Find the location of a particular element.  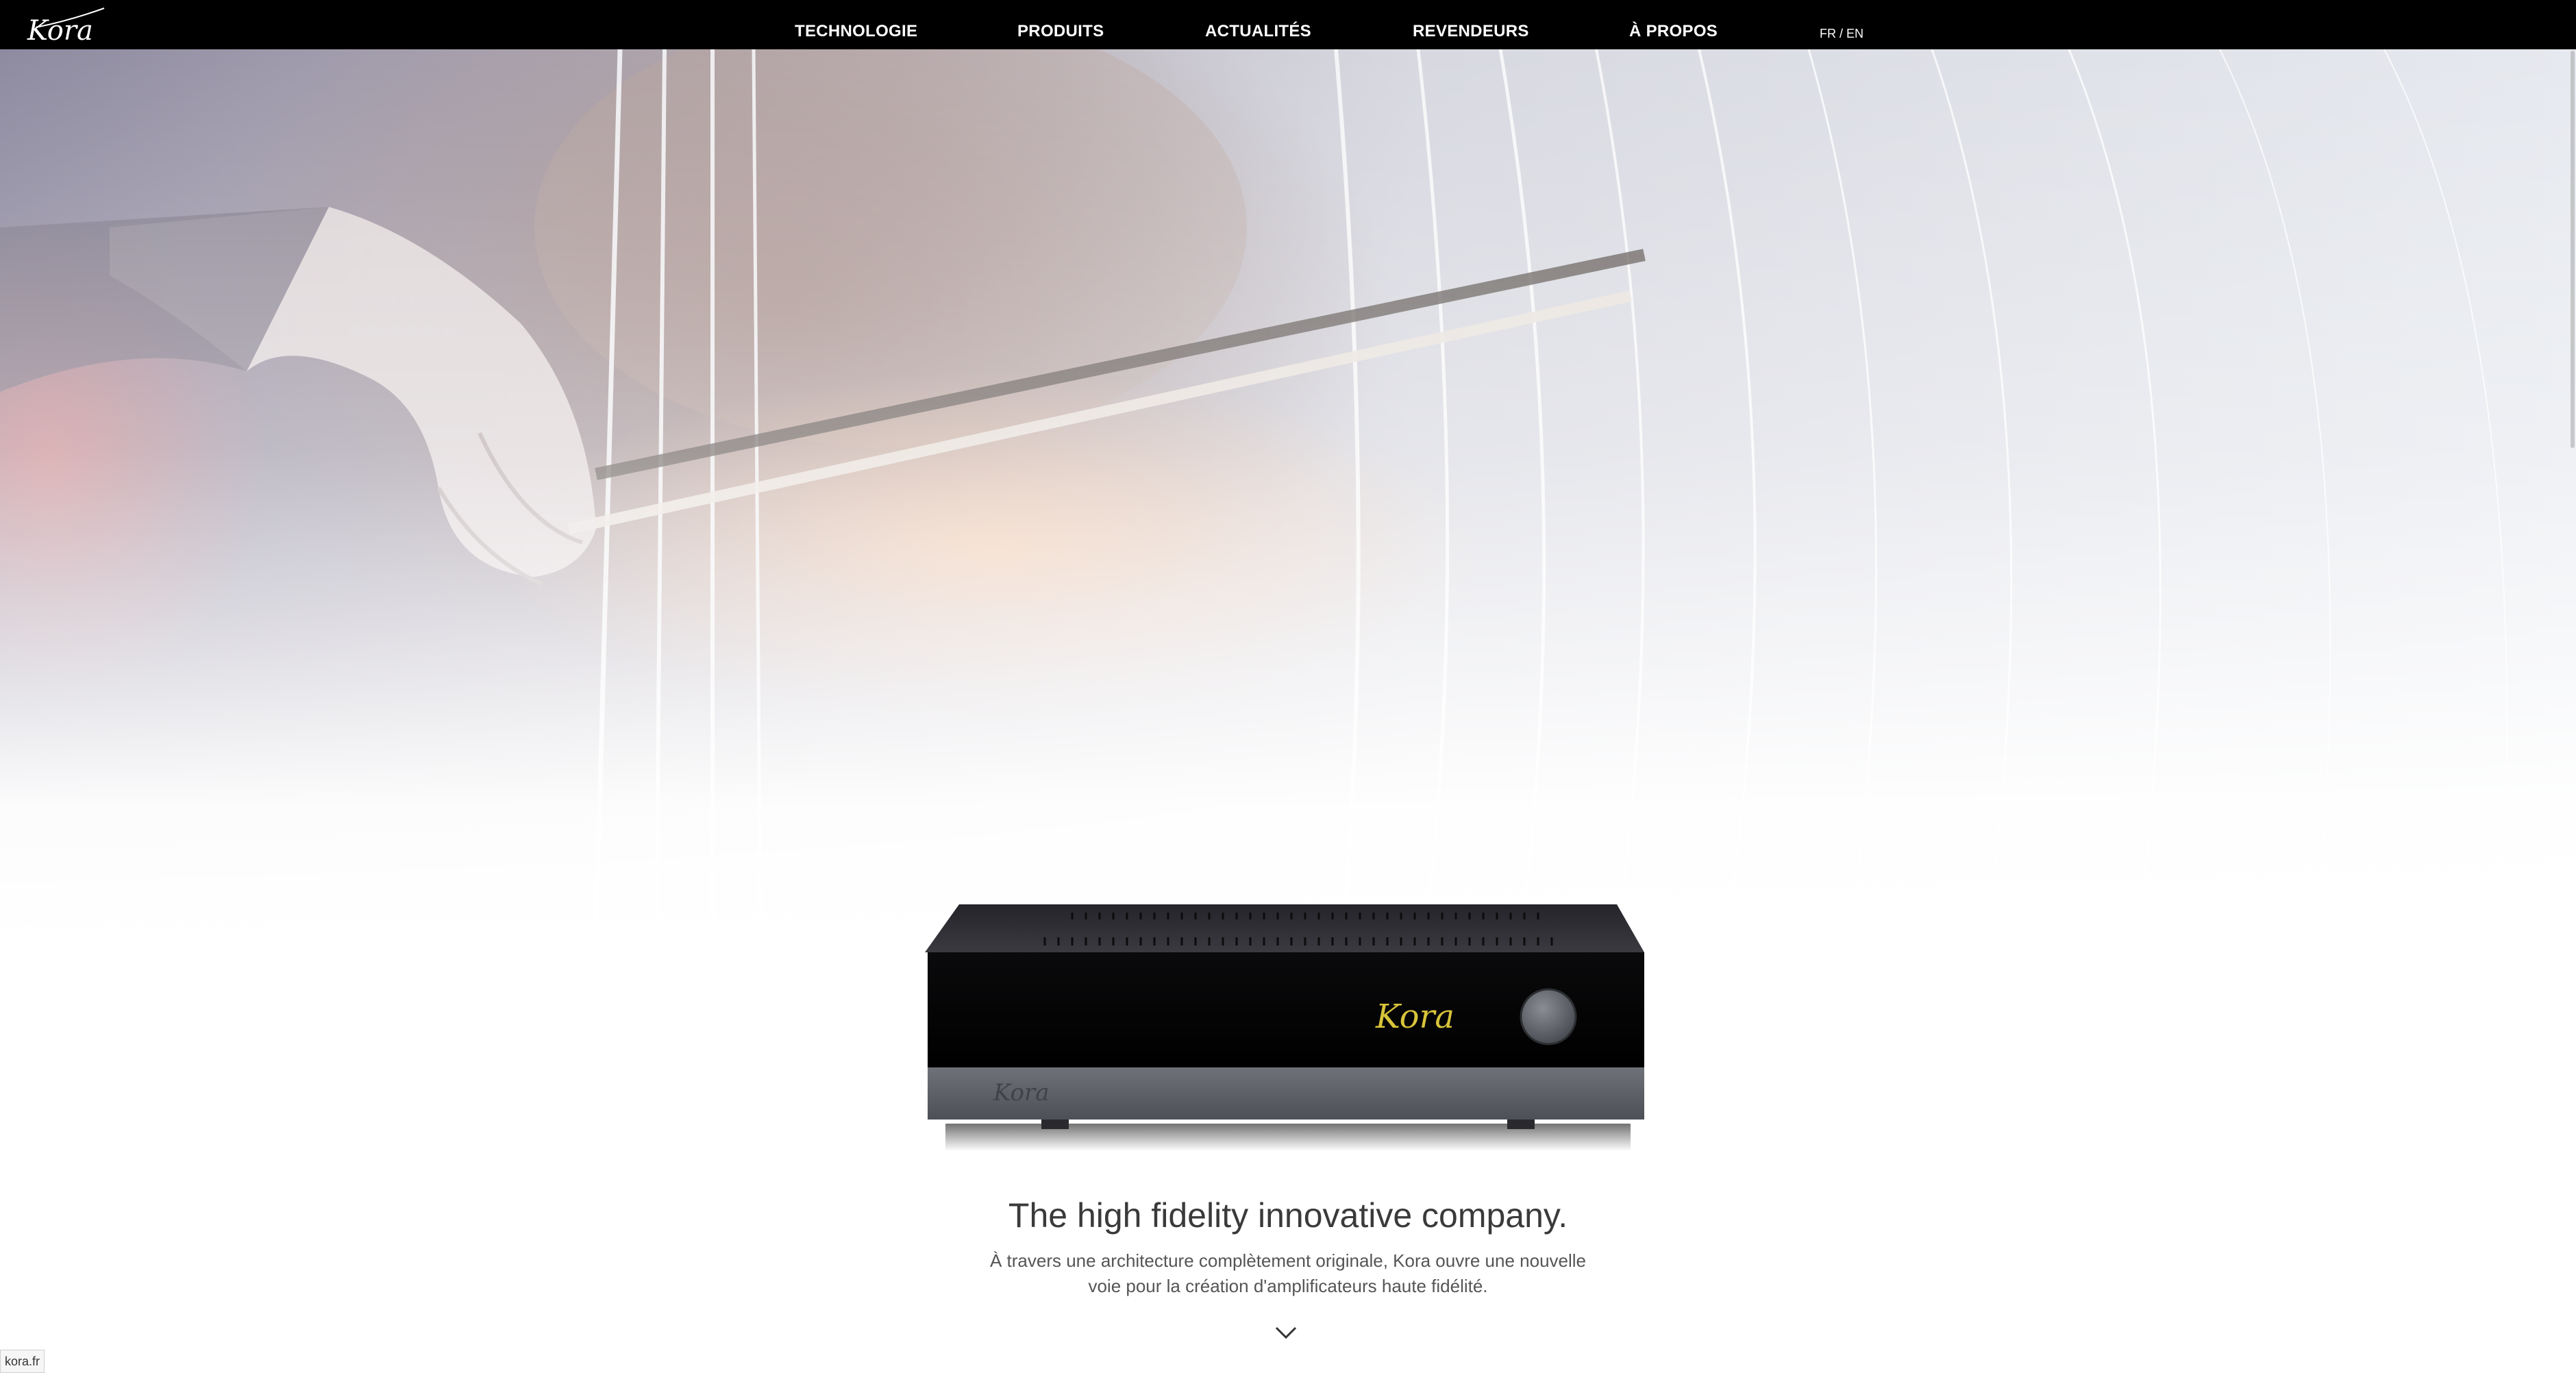

product-amplifier-image: Kora Kora is located at coordinates (1288, 1021).